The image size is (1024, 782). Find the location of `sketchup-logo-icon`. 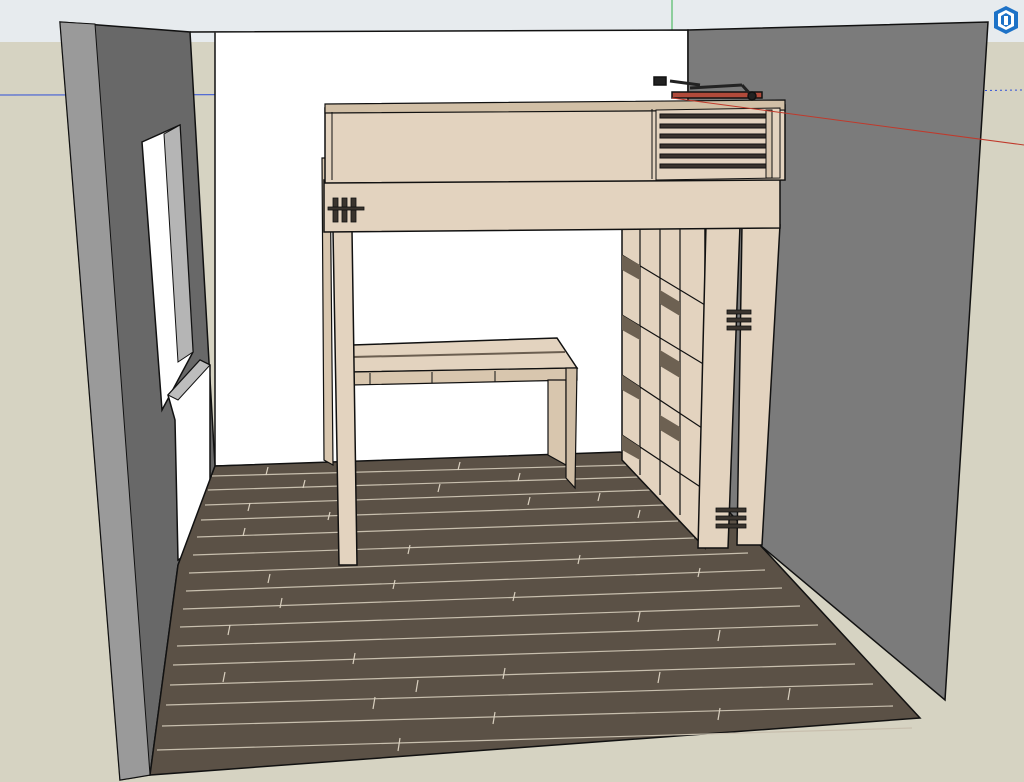

sketchup-logo-icon is located at coordinates (1006, 20).